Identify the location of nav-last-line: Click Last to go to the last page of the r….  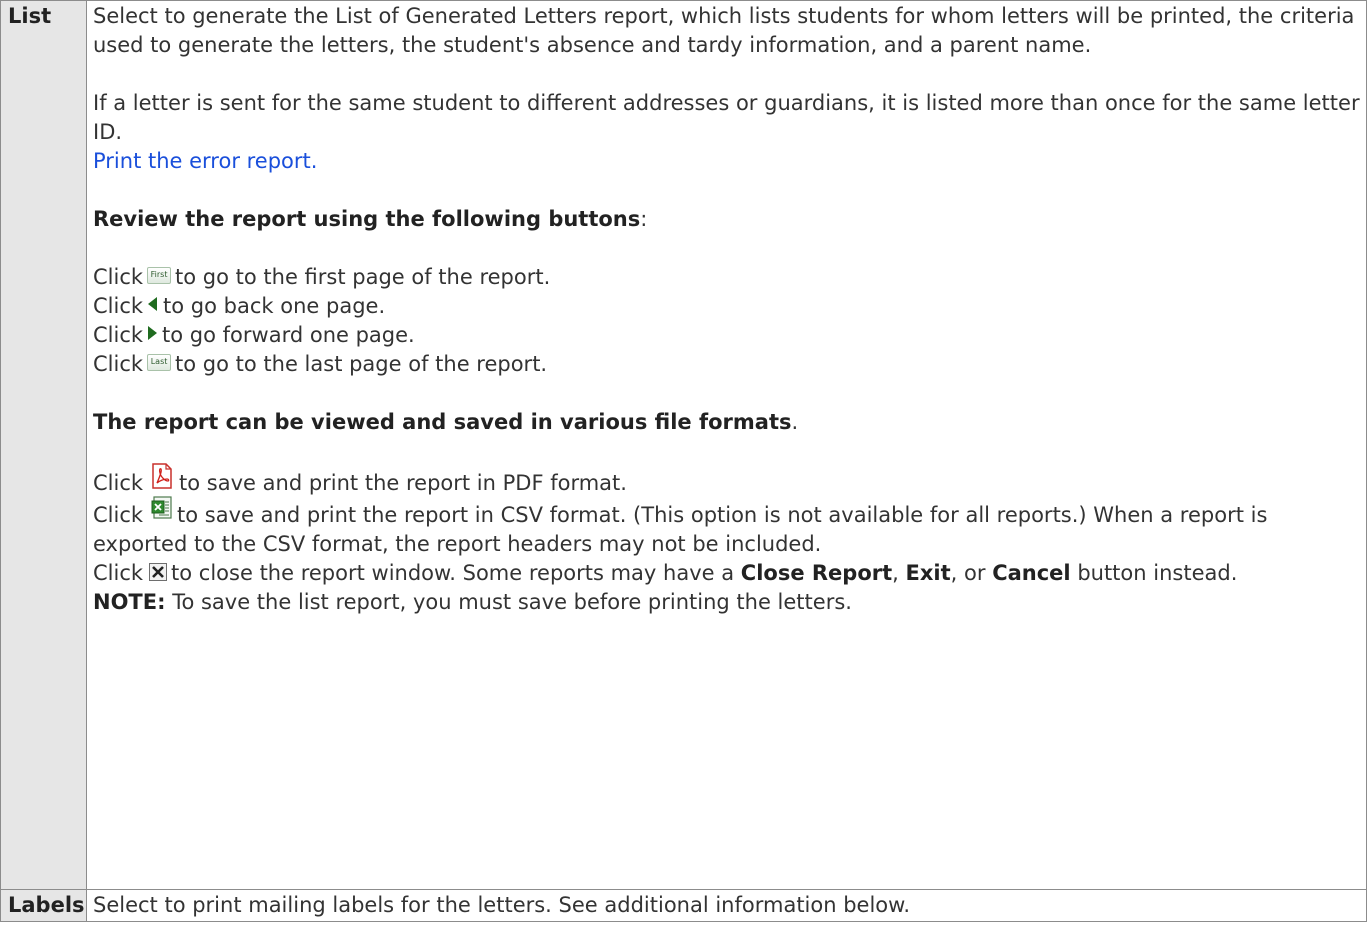
(320, 364).